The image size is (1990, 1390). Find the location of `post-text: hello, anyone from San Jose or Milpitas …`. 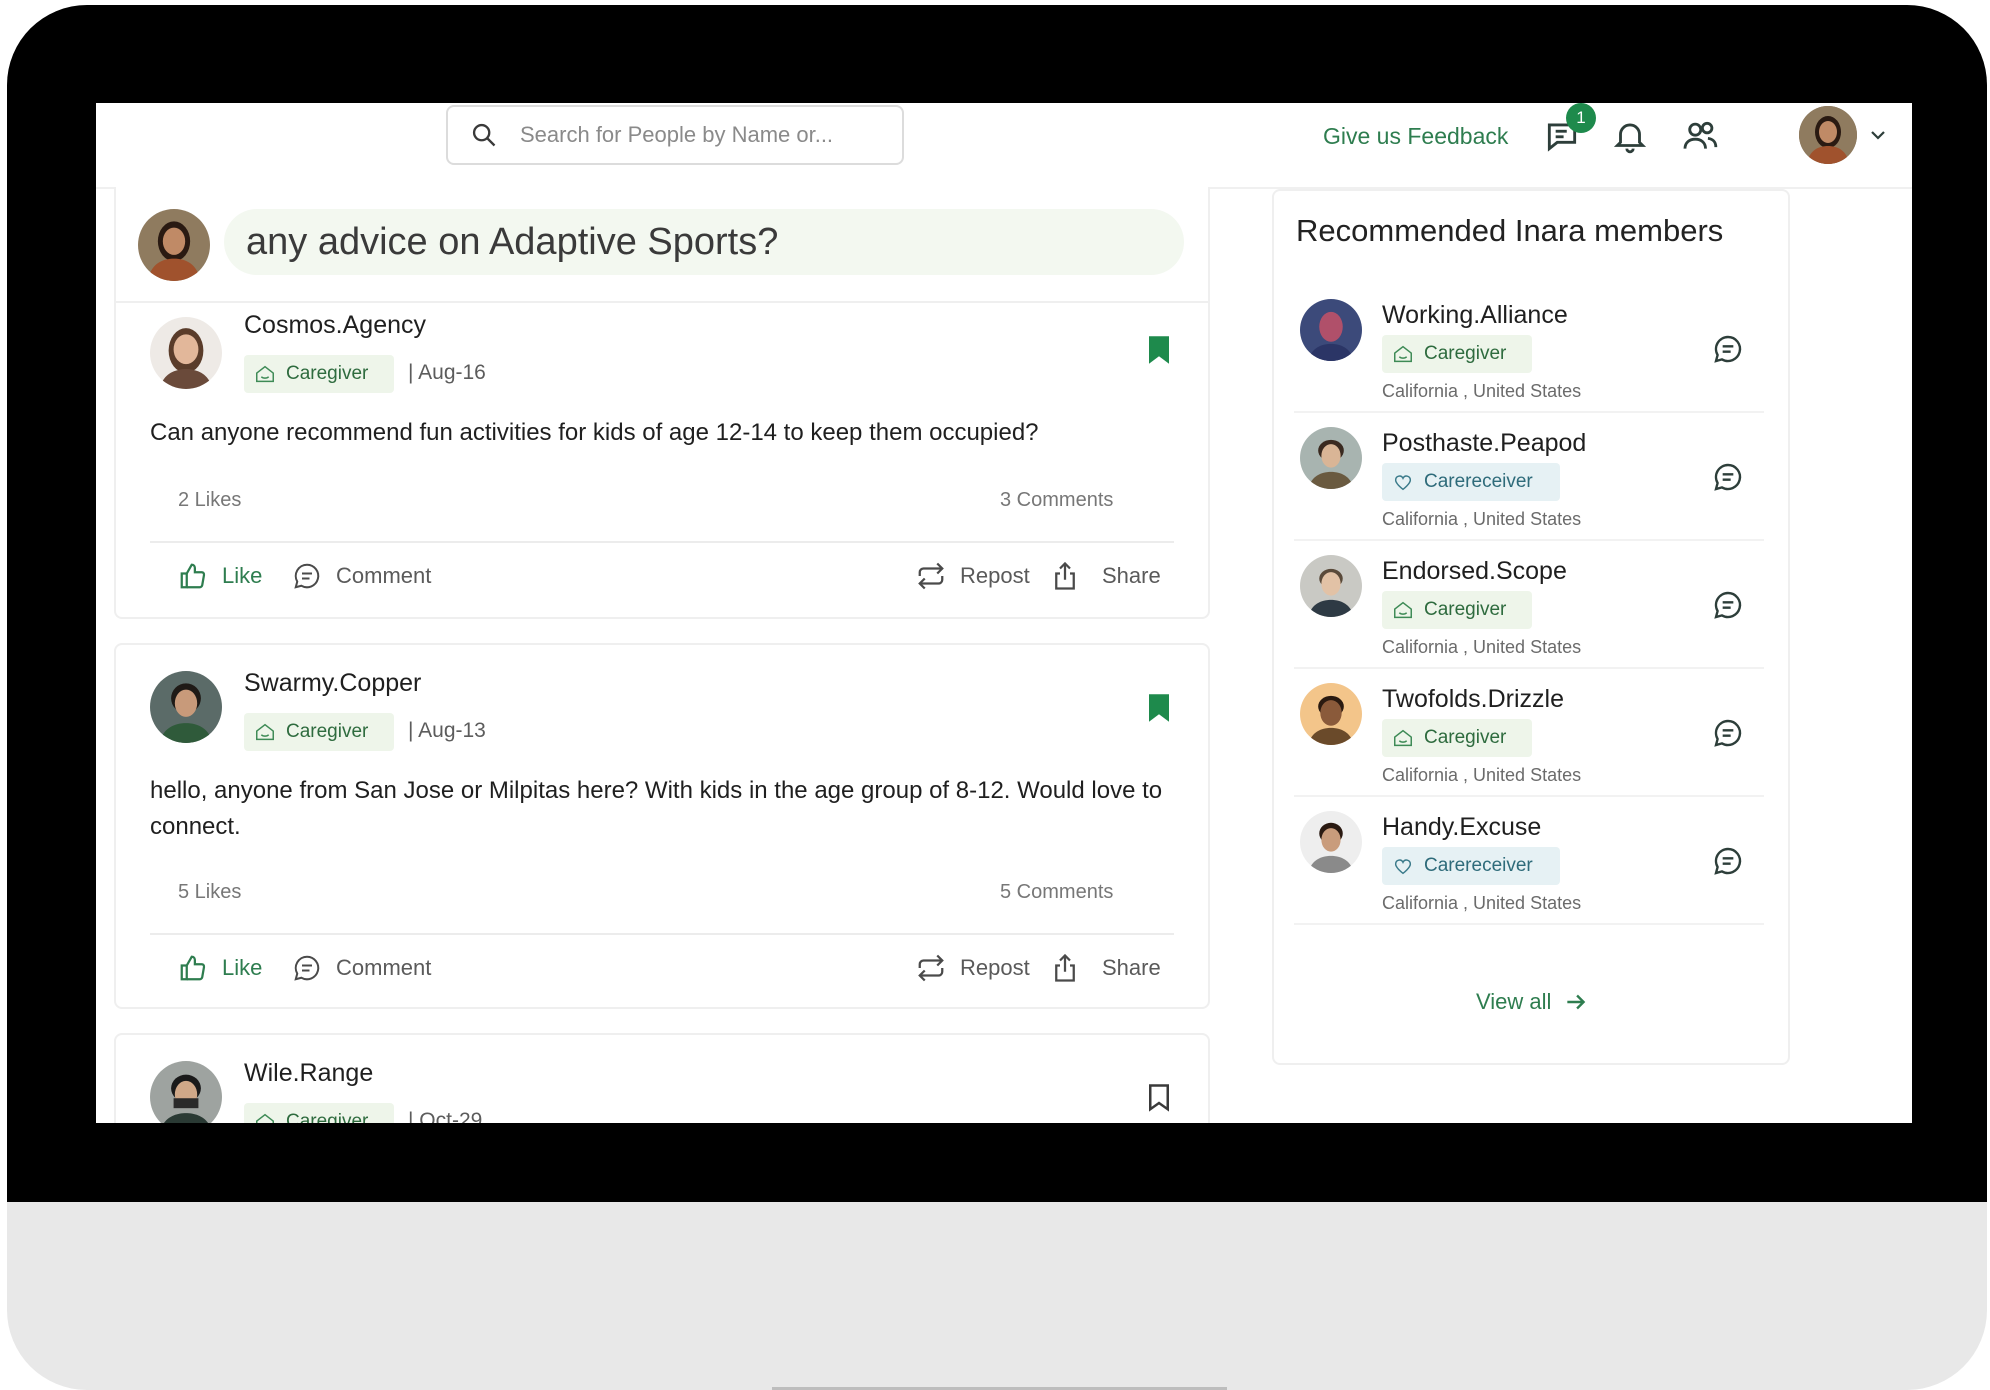

post-text: hello, anyone from San Jose or Milpitas … is located at coordinates (656, 808).